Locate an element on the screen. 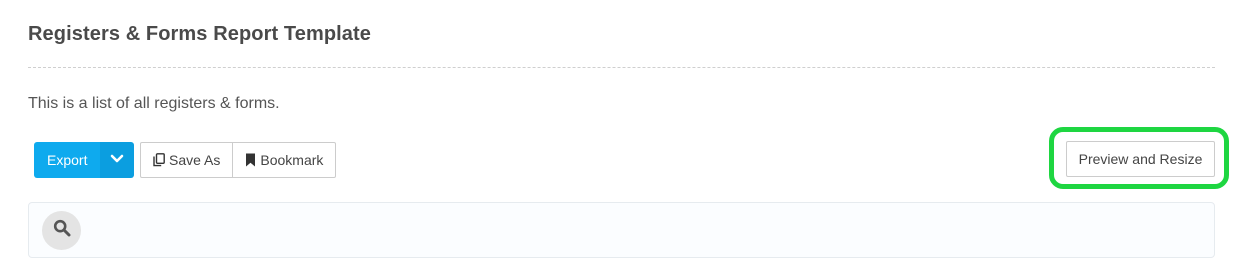  search-icon is located at coordinates (62, 230).